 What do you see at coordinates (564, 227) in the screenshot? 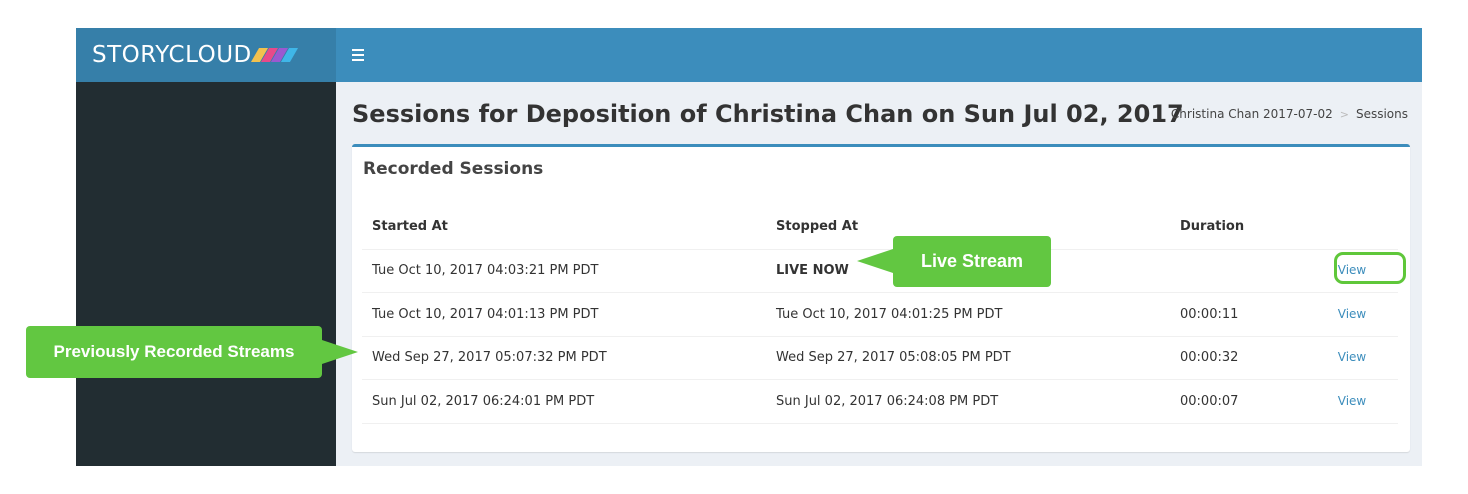
I see `column-header-started: Started At` at bounding box center [564, 227].